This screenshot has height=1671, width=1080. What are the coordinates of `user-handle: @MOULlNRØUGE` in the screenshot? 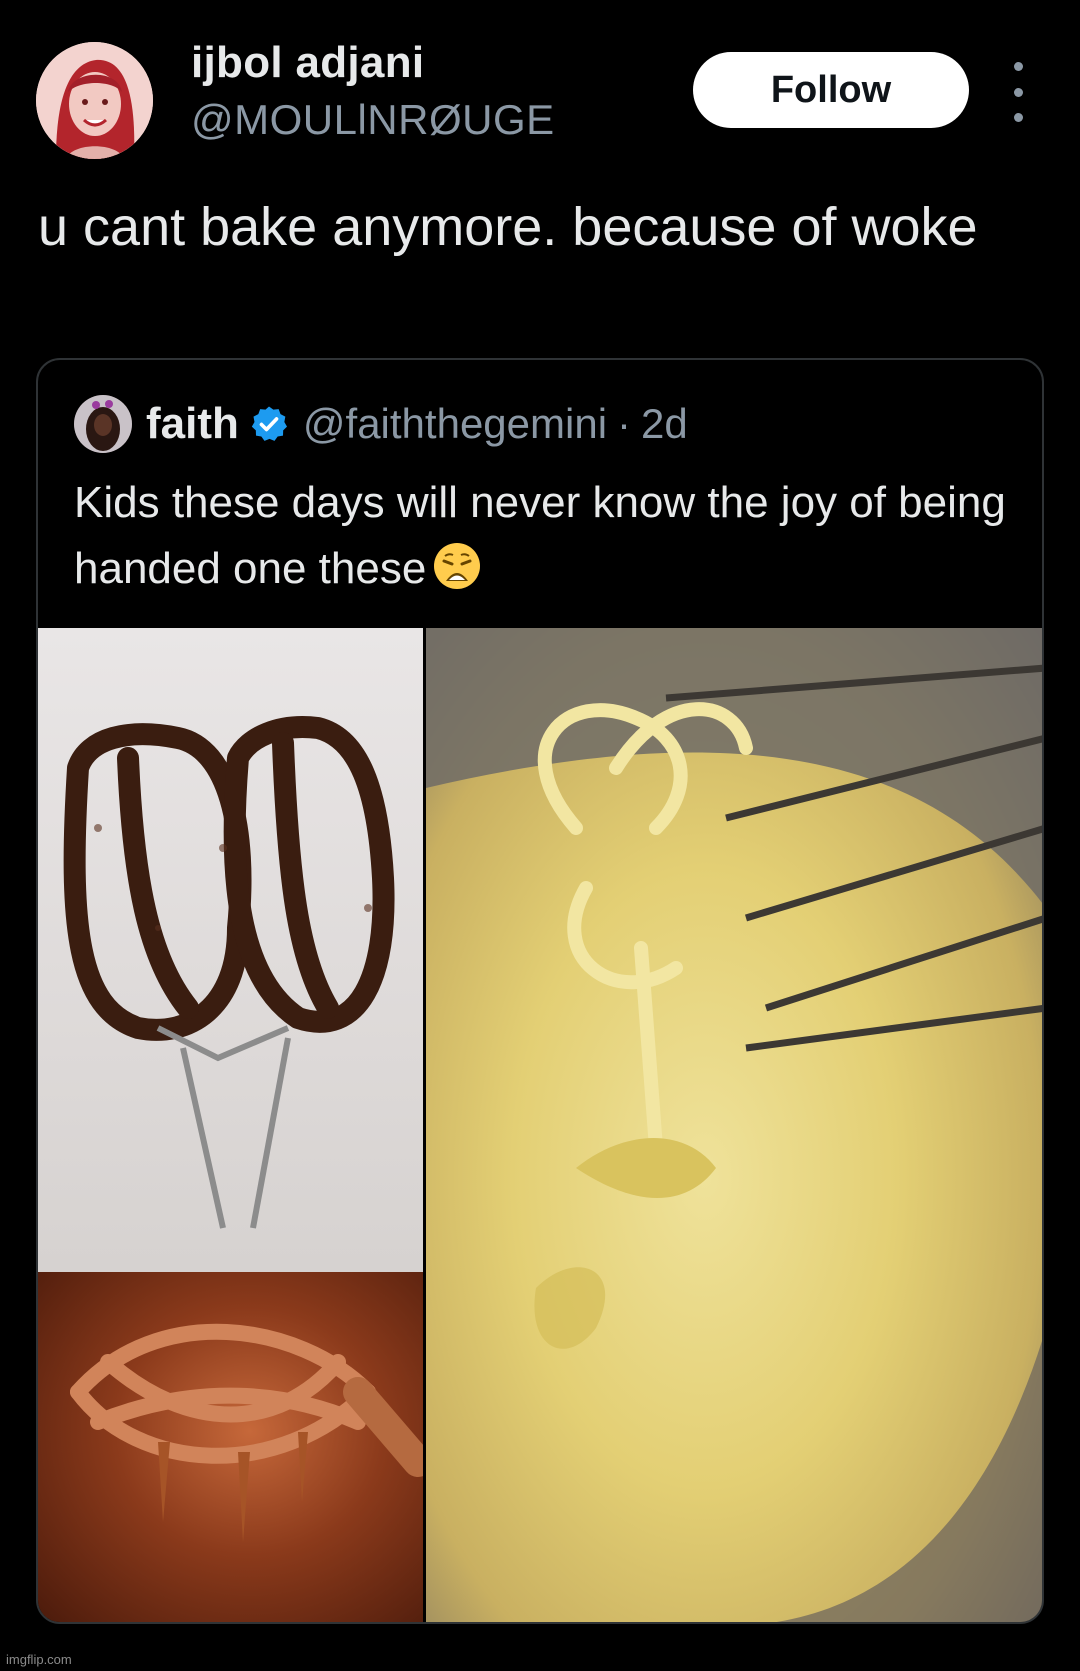 It's located at (373, 120).